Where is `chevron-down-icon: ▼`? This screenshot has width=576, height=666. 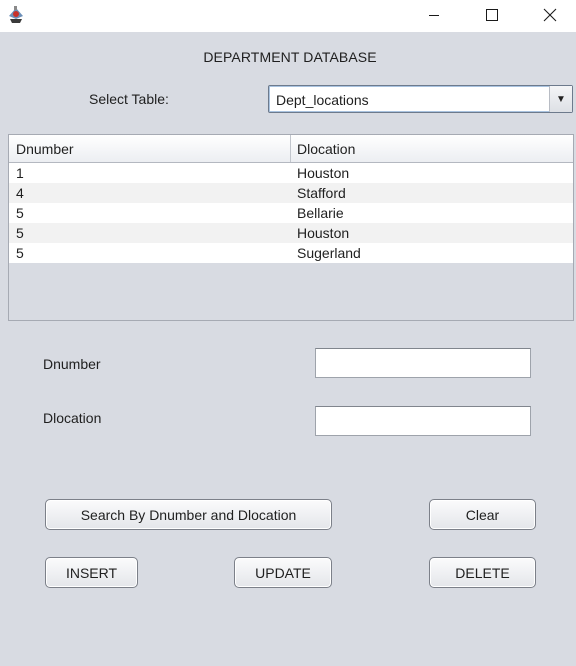
chevron-down-icon: ▼ is located at coordinates (560, 99).